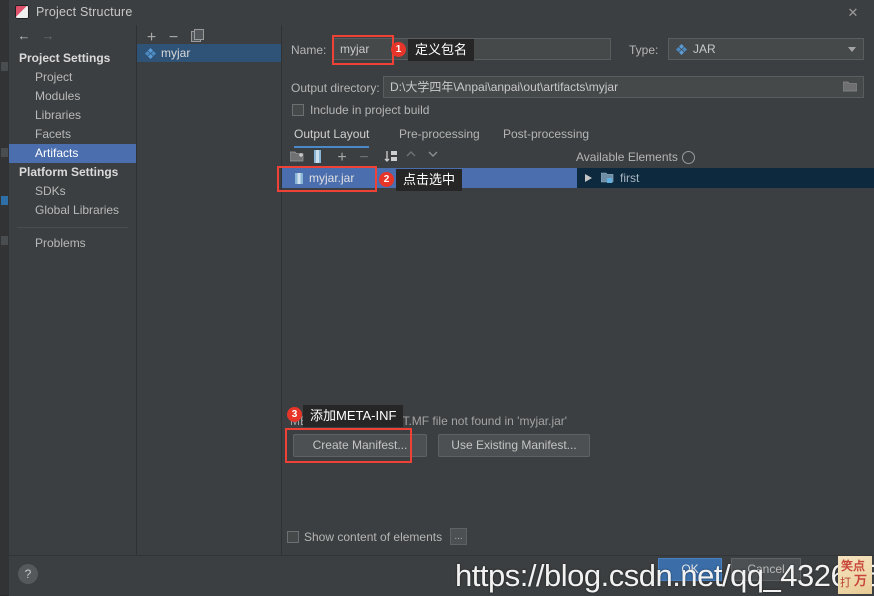 Image resolution: width=874 pixels, height=596 pixels. Describe the element at coordinates (72, 77) in the screenshot. I see `sidebar-item-project: Project` at that location.